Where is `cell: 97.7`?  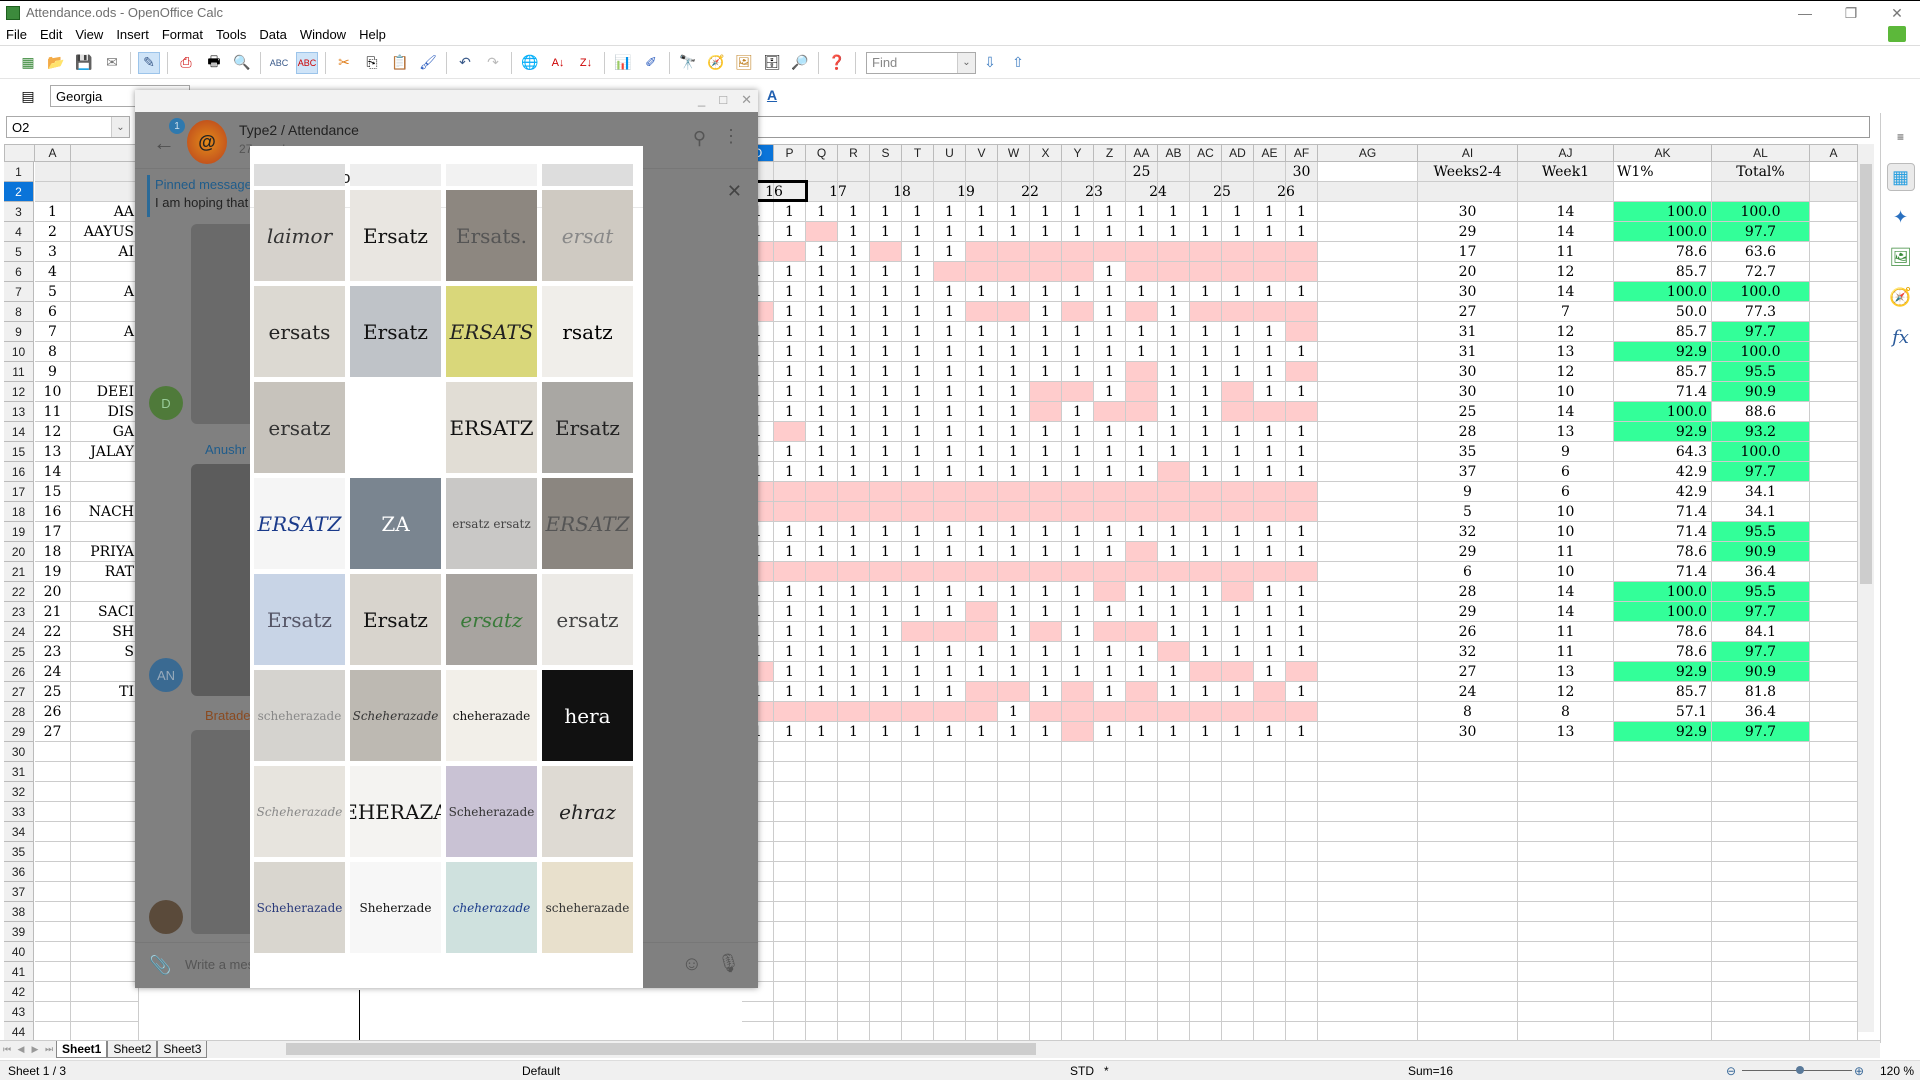 cell: 97.7 is located at coordinates (1761, 652).